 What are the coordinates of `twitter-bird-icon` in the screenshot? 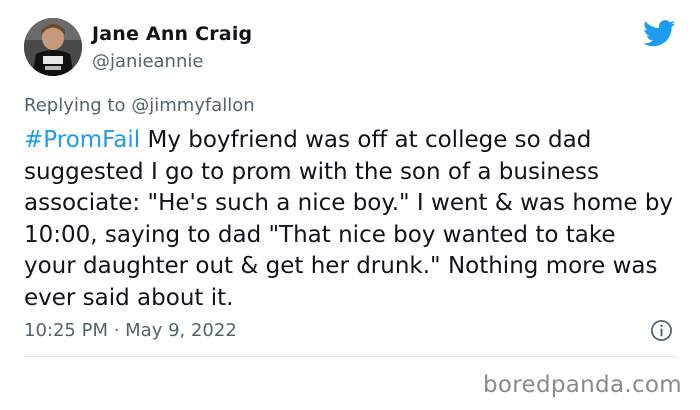 It's located at (659, 33).